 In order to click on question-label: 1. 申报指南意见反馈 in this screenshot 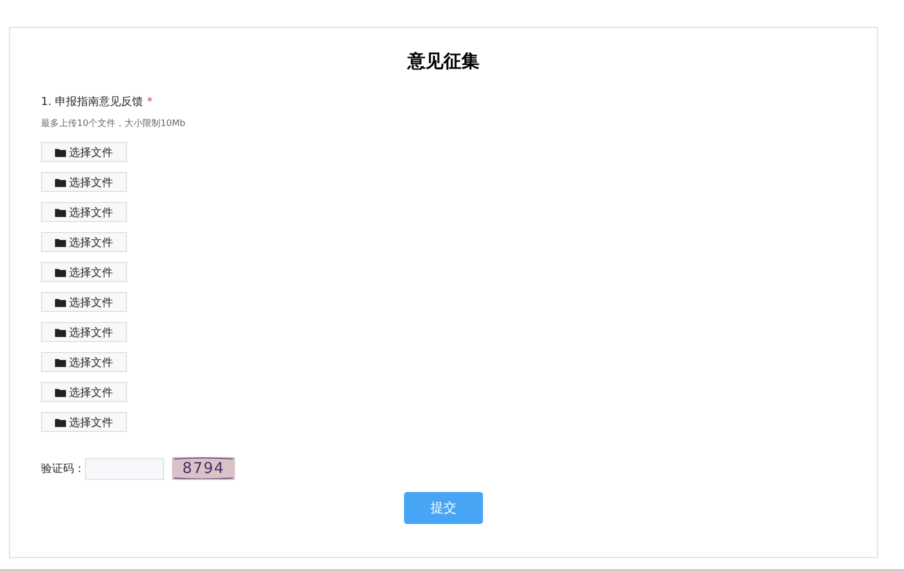, I will do `click(92, 101)`.